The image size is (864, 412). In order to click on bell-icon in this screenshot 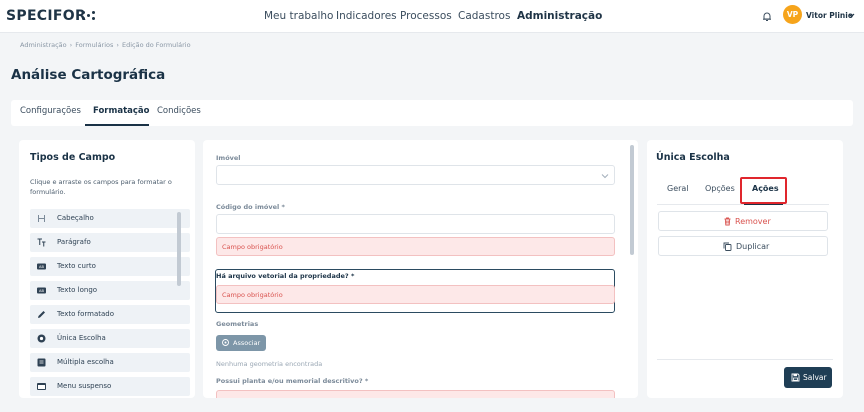, I will do `click(767, 16)`.